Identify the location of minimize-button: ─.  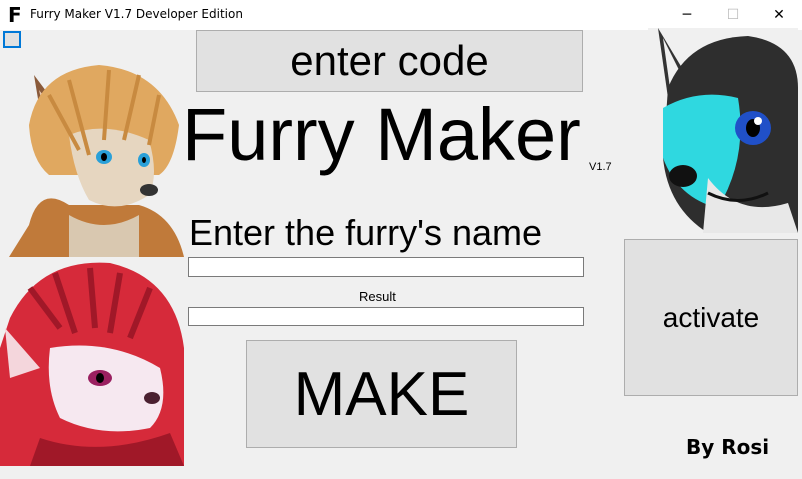
(687, 15).